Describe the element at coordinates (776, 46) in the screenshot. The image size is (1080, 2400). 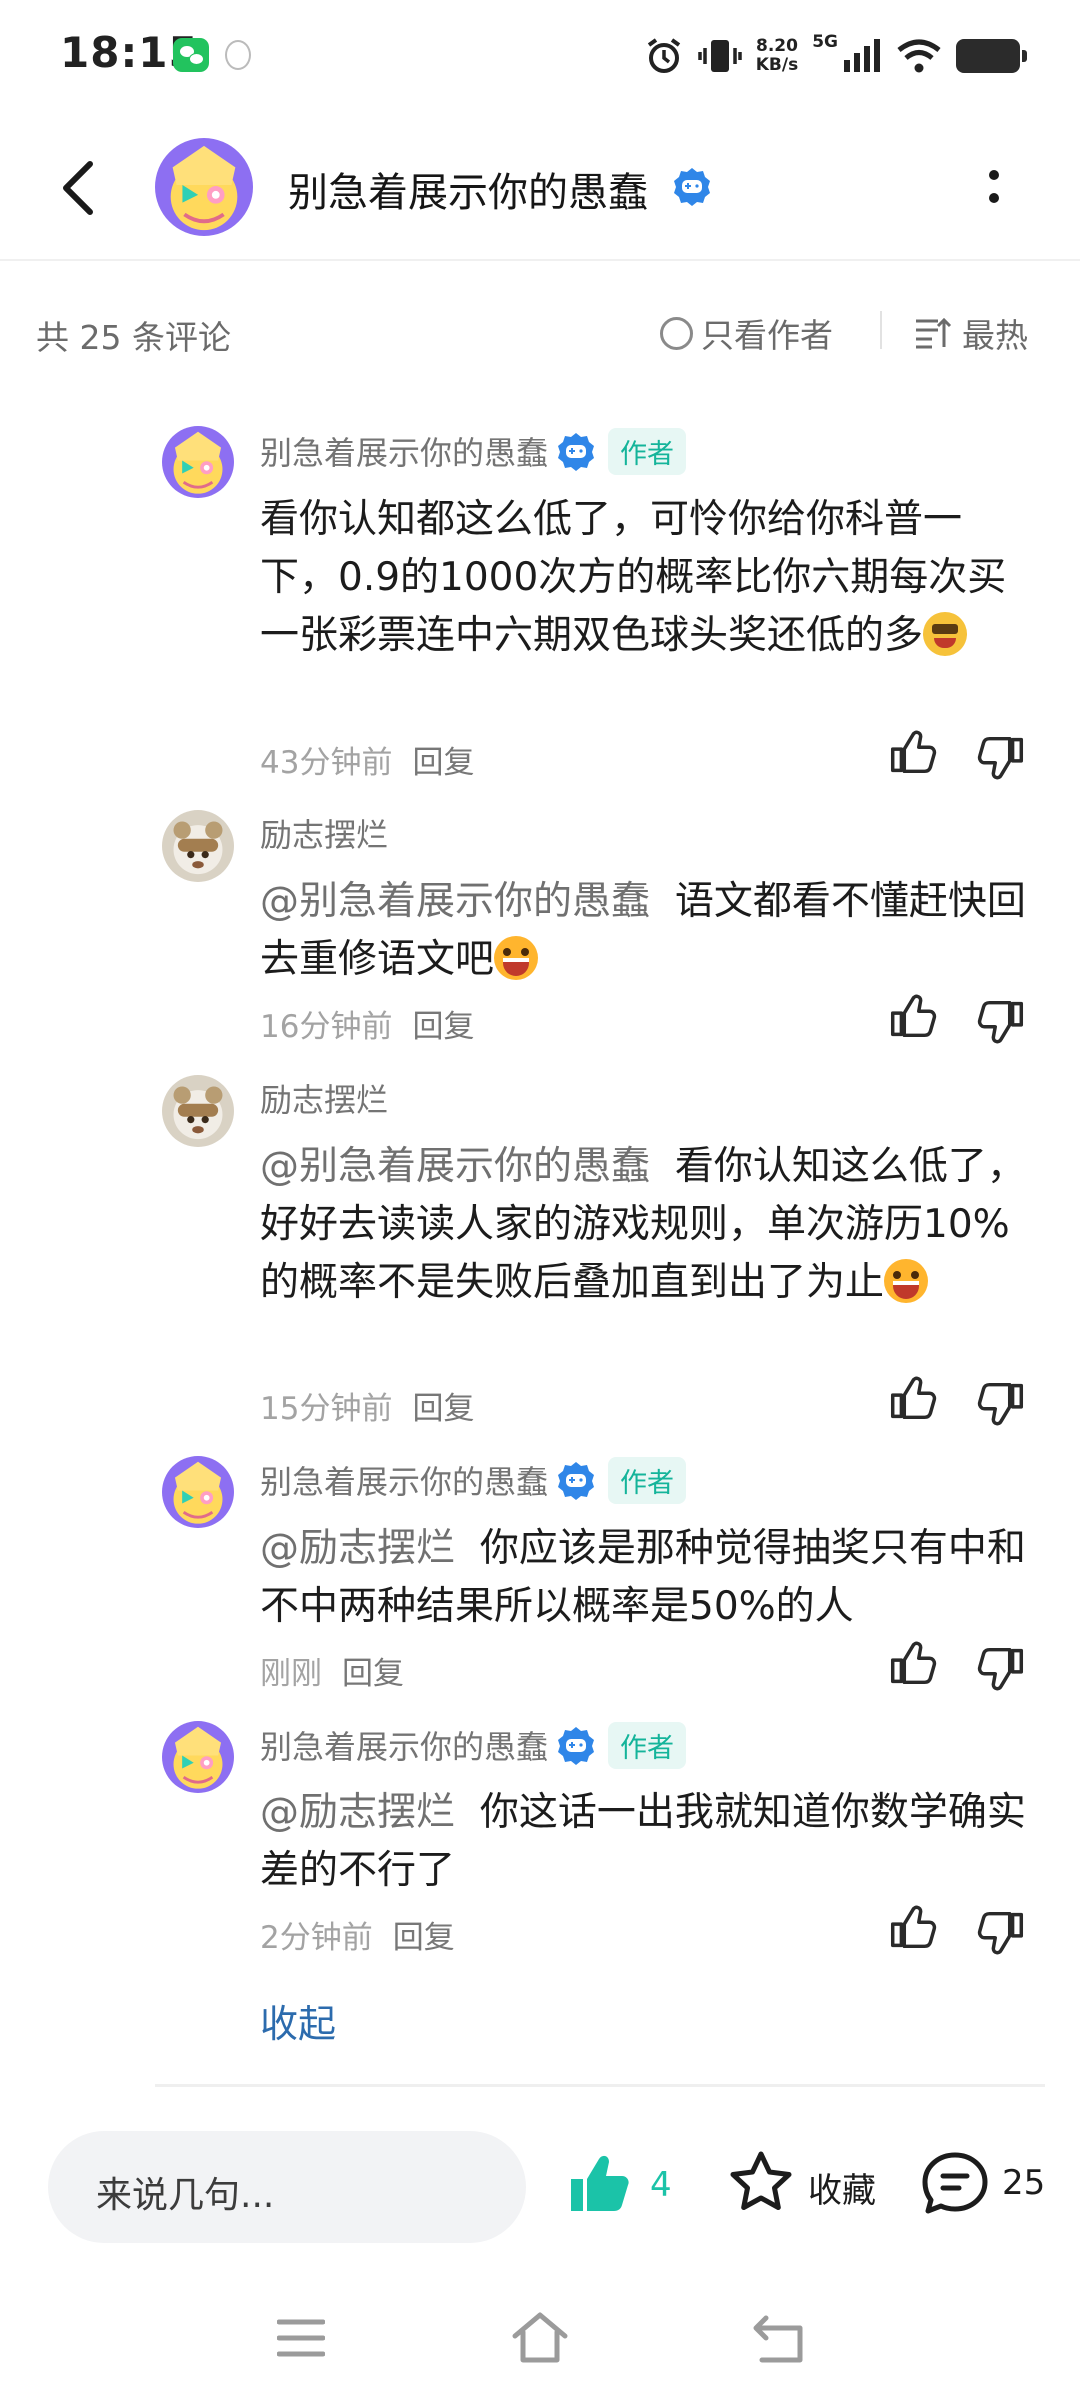
I see `net-speed-value: 8.20` at that location.